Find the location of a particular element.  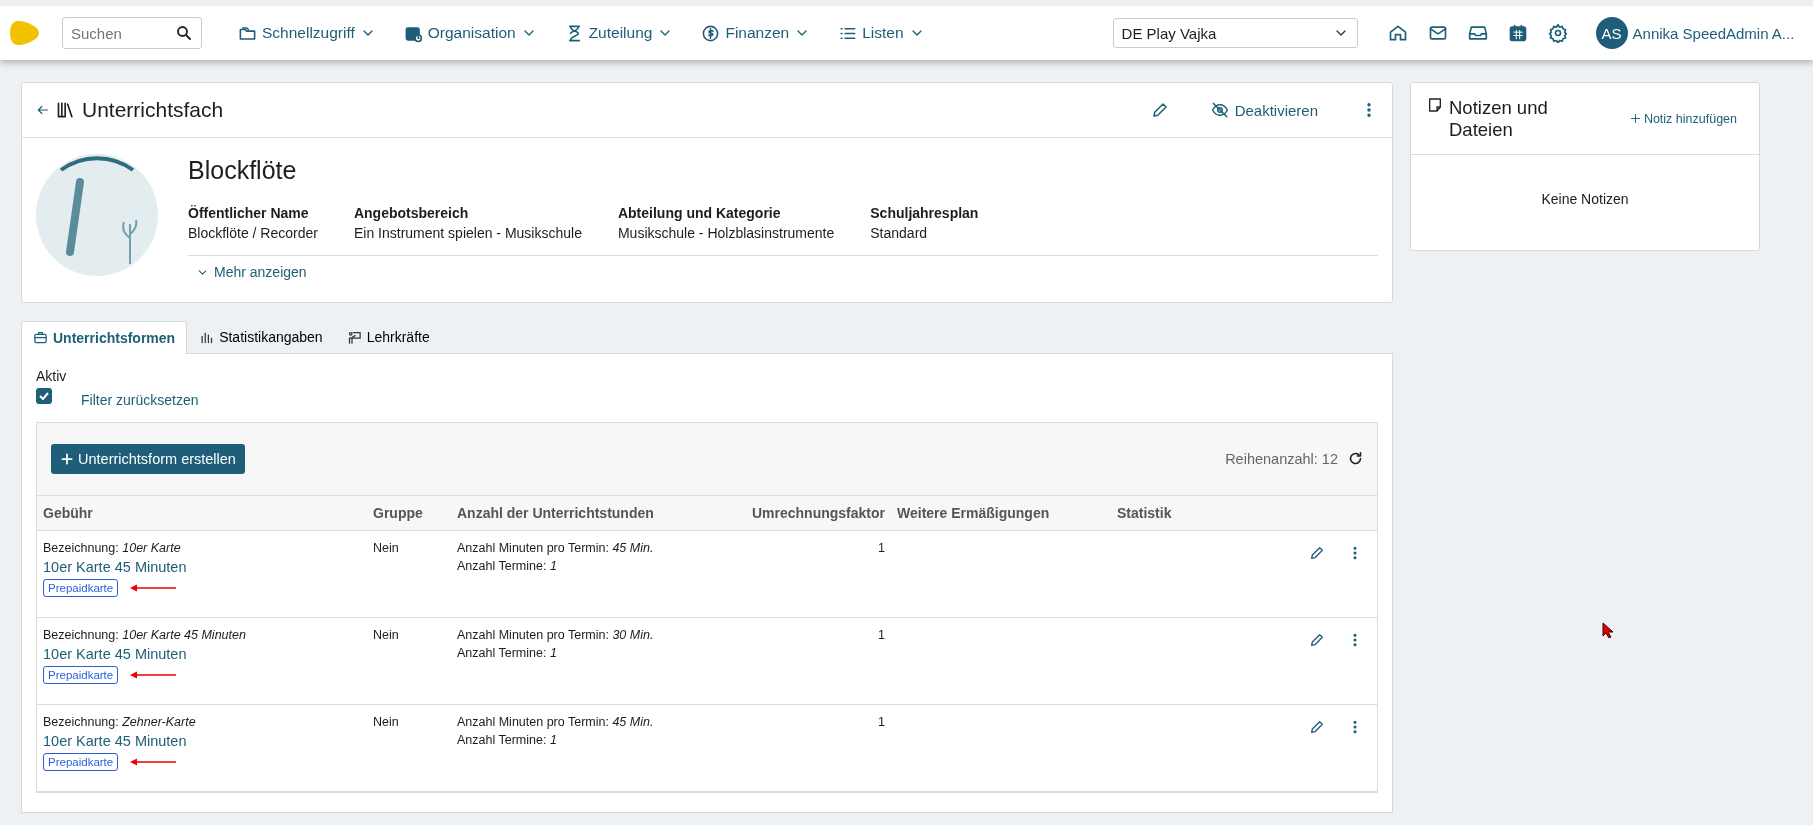

add-note-button: Notiz hinzufügen is located at coordinates (1683, 118).